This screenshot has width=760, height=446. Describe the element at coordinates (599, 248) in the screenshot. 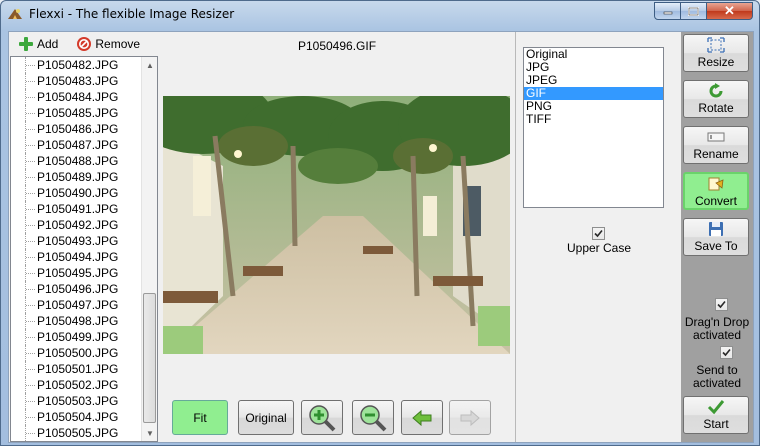

I see `upper-case-label: Upper Case` at that location.